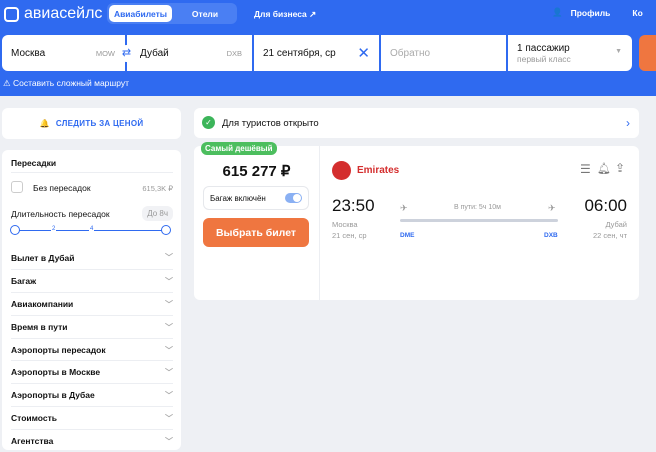 This screenshot has width=656, height=452. I want to click on filter-price: Стоимость ﹀, so click(92, 417).